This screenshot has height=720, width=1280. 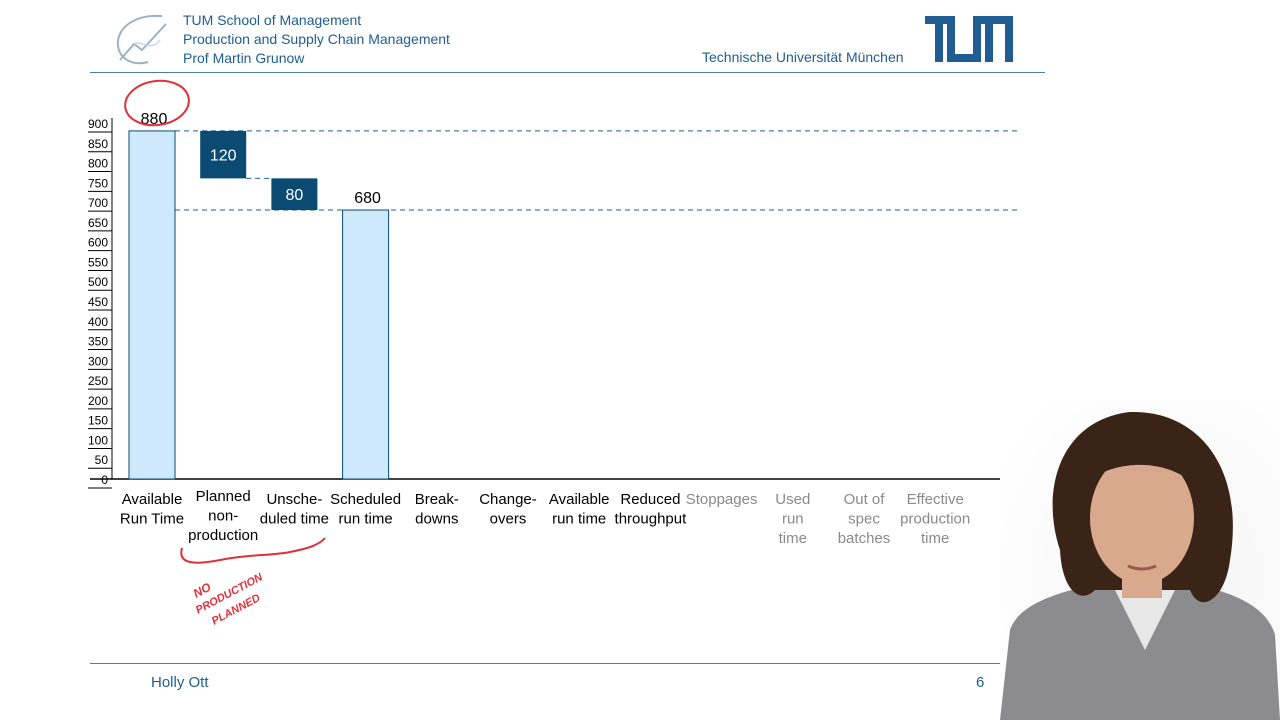 I want to click on page-number: 6, so click(x=980, y=682).